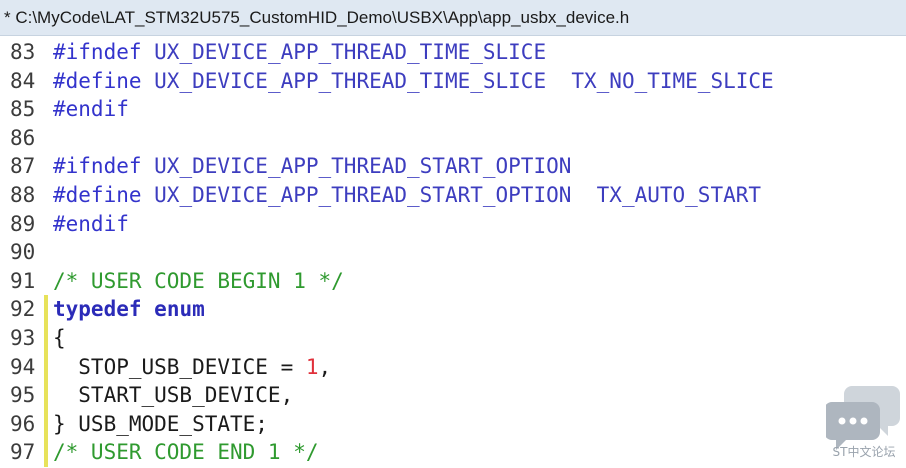 The image size is (906, 468). What do you see at coordinates (23, 137) in the screenshot?
I see `line-number: 86` at bounding box center [23, 137].